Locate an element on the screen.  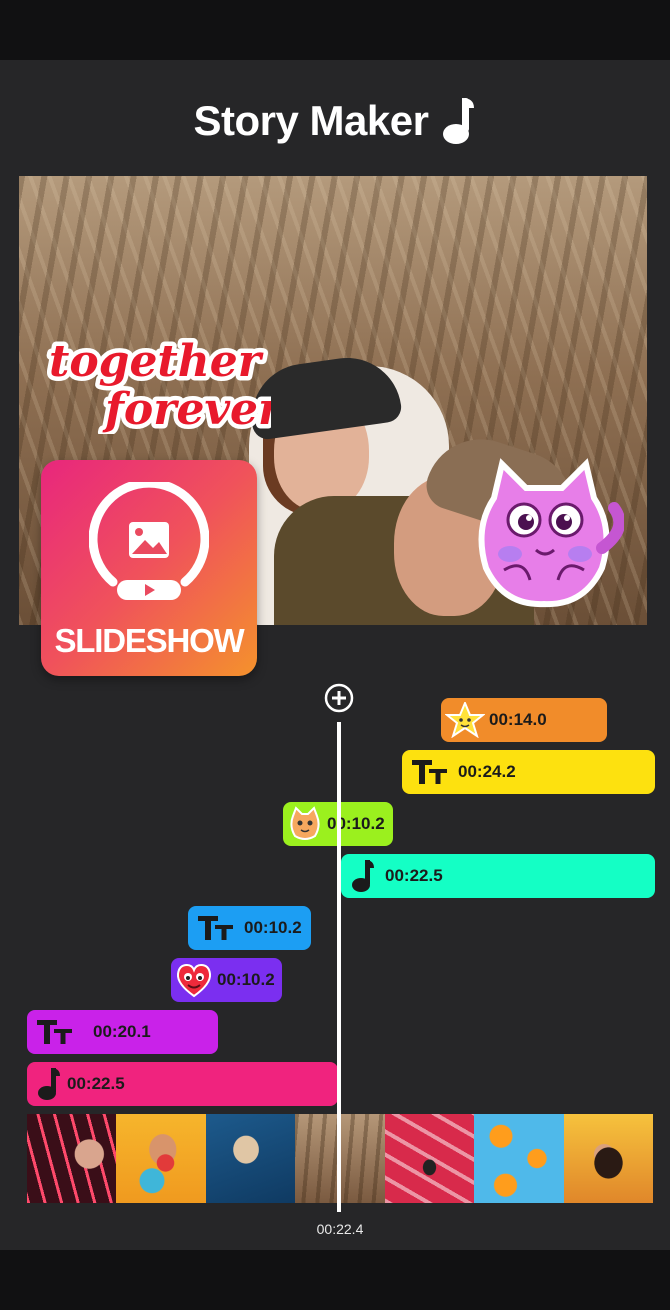
timeline-playhead is located at coordinates (339, 967).